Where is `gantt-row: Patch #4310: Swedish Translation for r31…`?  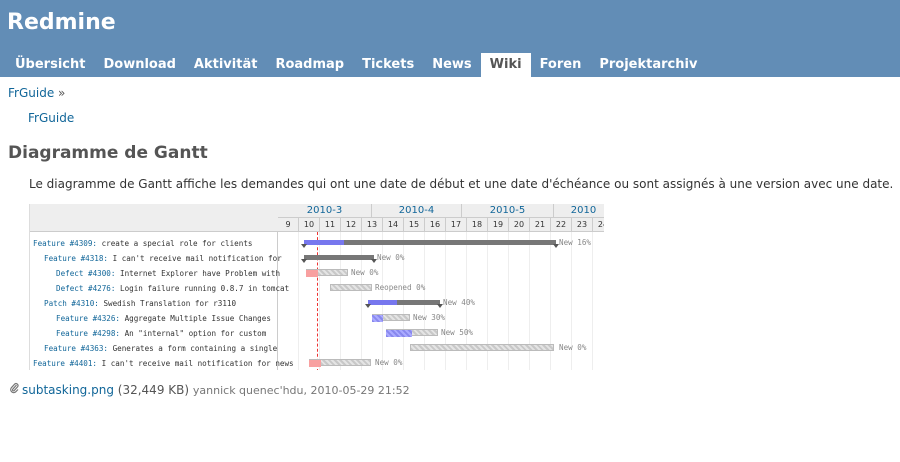
gantt-row: Patch #4310: Swedish Translation for r31… is located at coordinates (140, 303).